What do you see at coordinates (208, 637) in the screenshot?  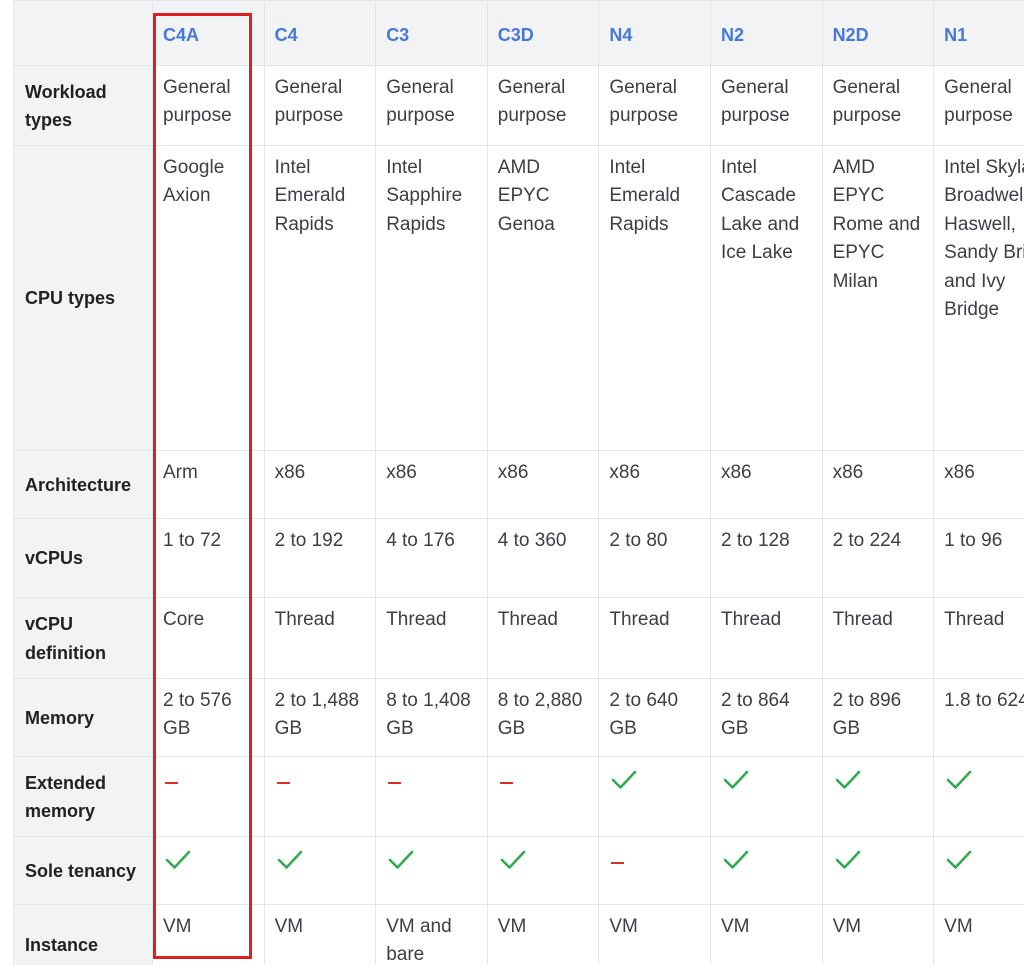 I see `table-cell: Core` at bounding box center [208, 637].